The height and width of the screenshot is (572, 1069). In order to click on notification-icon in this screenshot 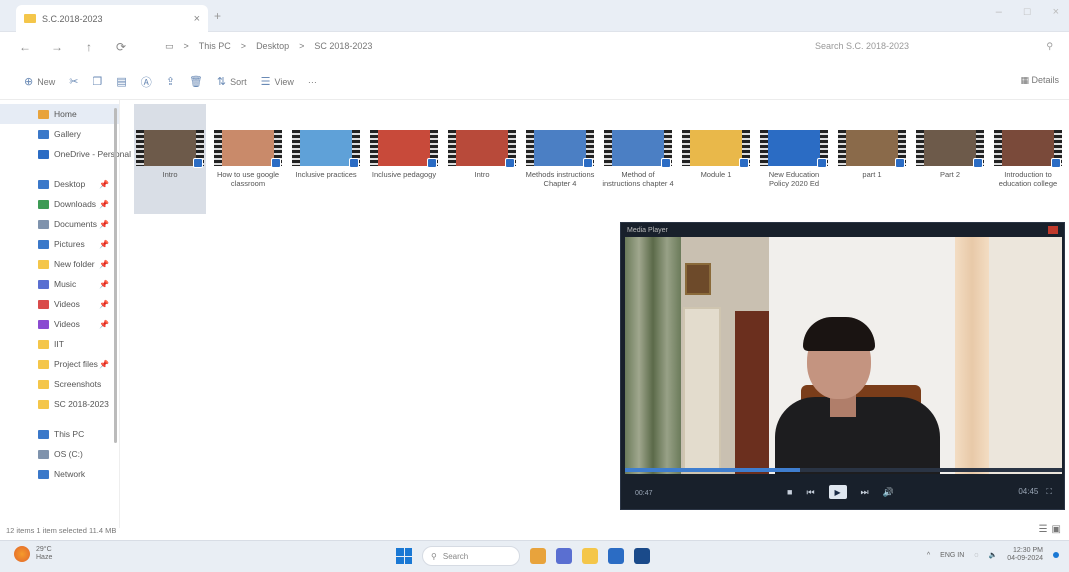, I will do `click(1056, 555)`.